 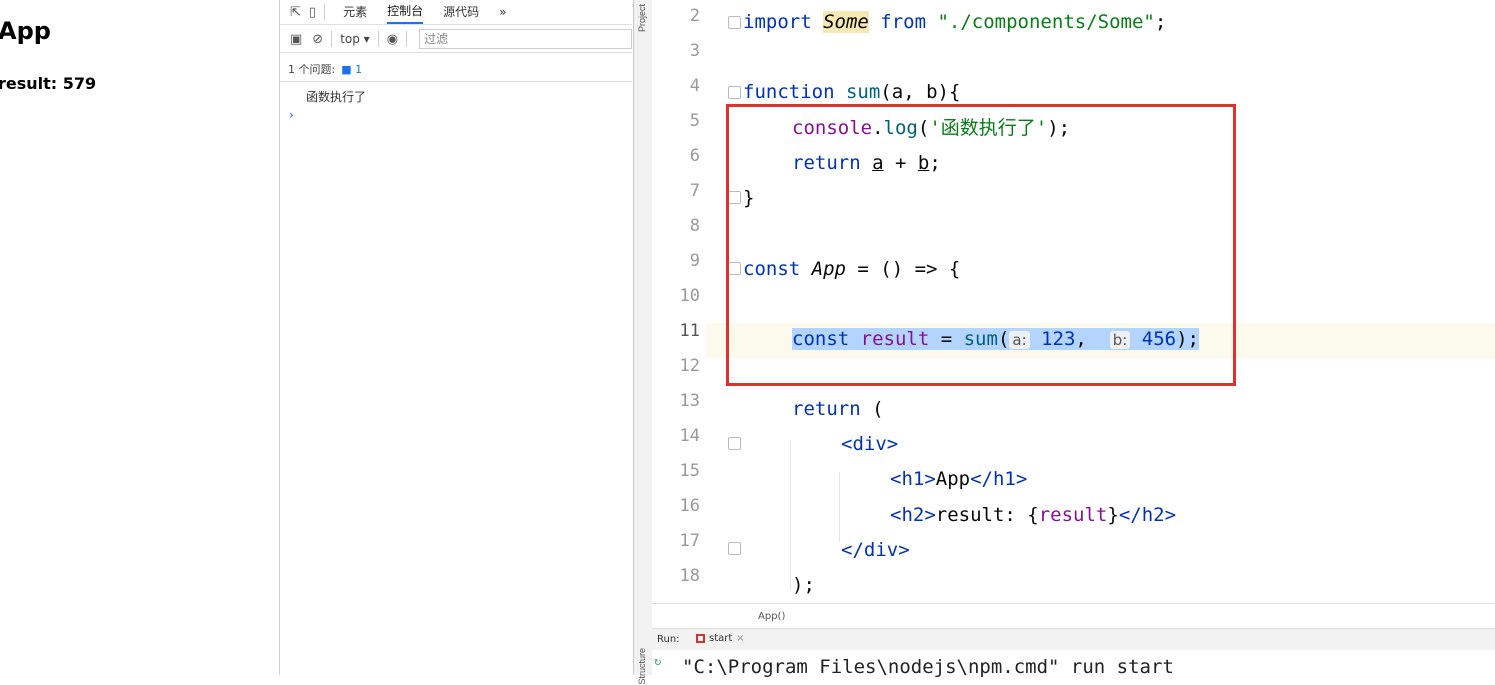 I want to click on token: );, so click(x=803, y=585).